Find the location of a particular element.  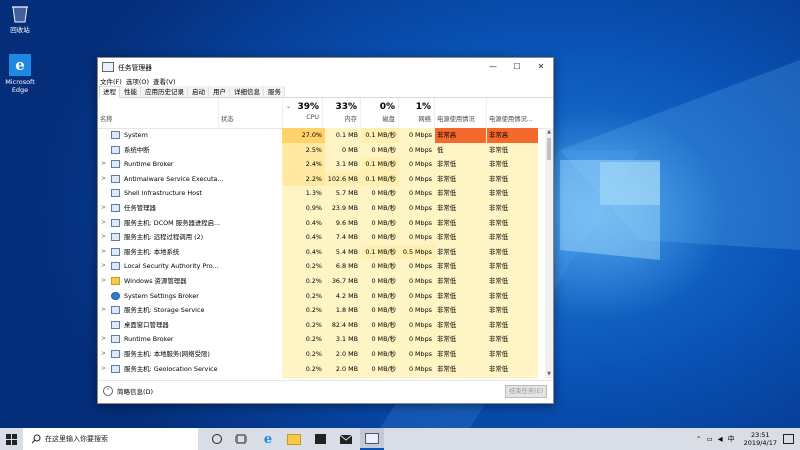

fewer-details-button: ⌃ 简略信息(D) is located at coordinates (128, 391).